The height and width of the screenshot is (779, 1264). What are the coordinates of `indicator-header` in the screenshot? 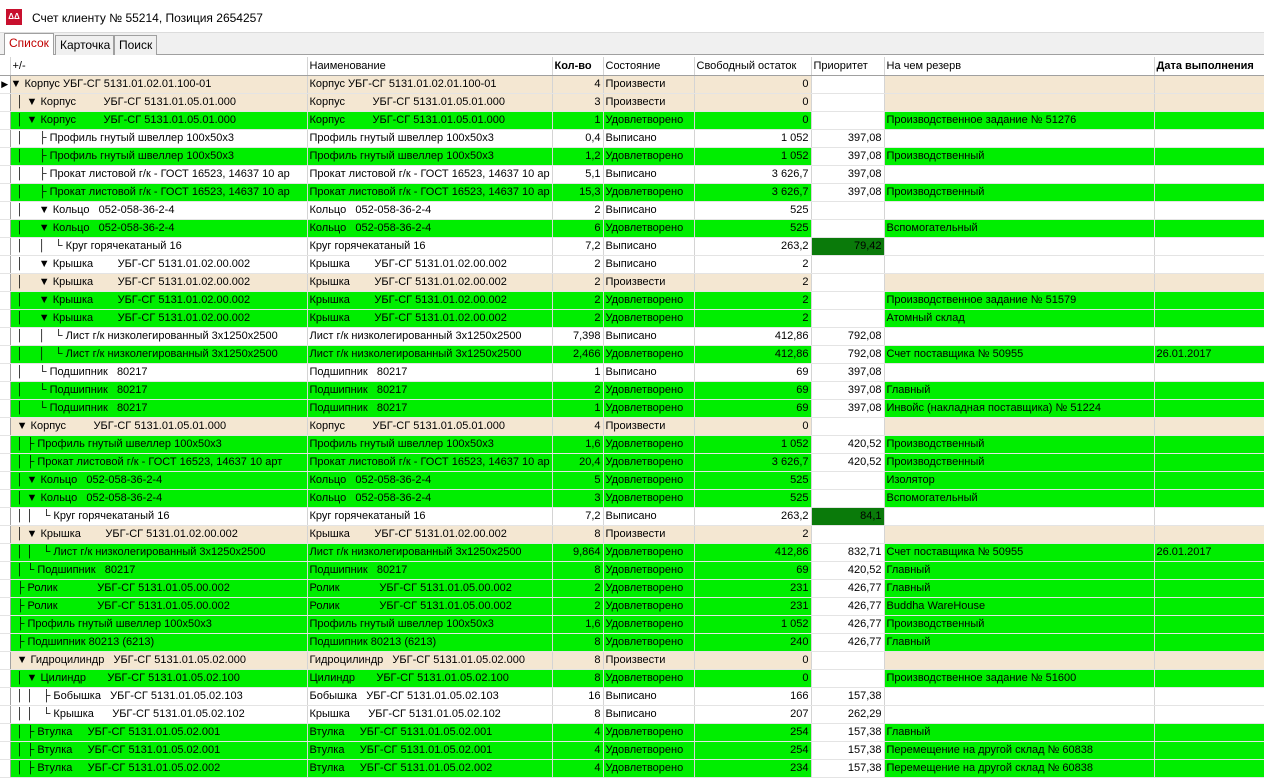 It's located at (5, 66).